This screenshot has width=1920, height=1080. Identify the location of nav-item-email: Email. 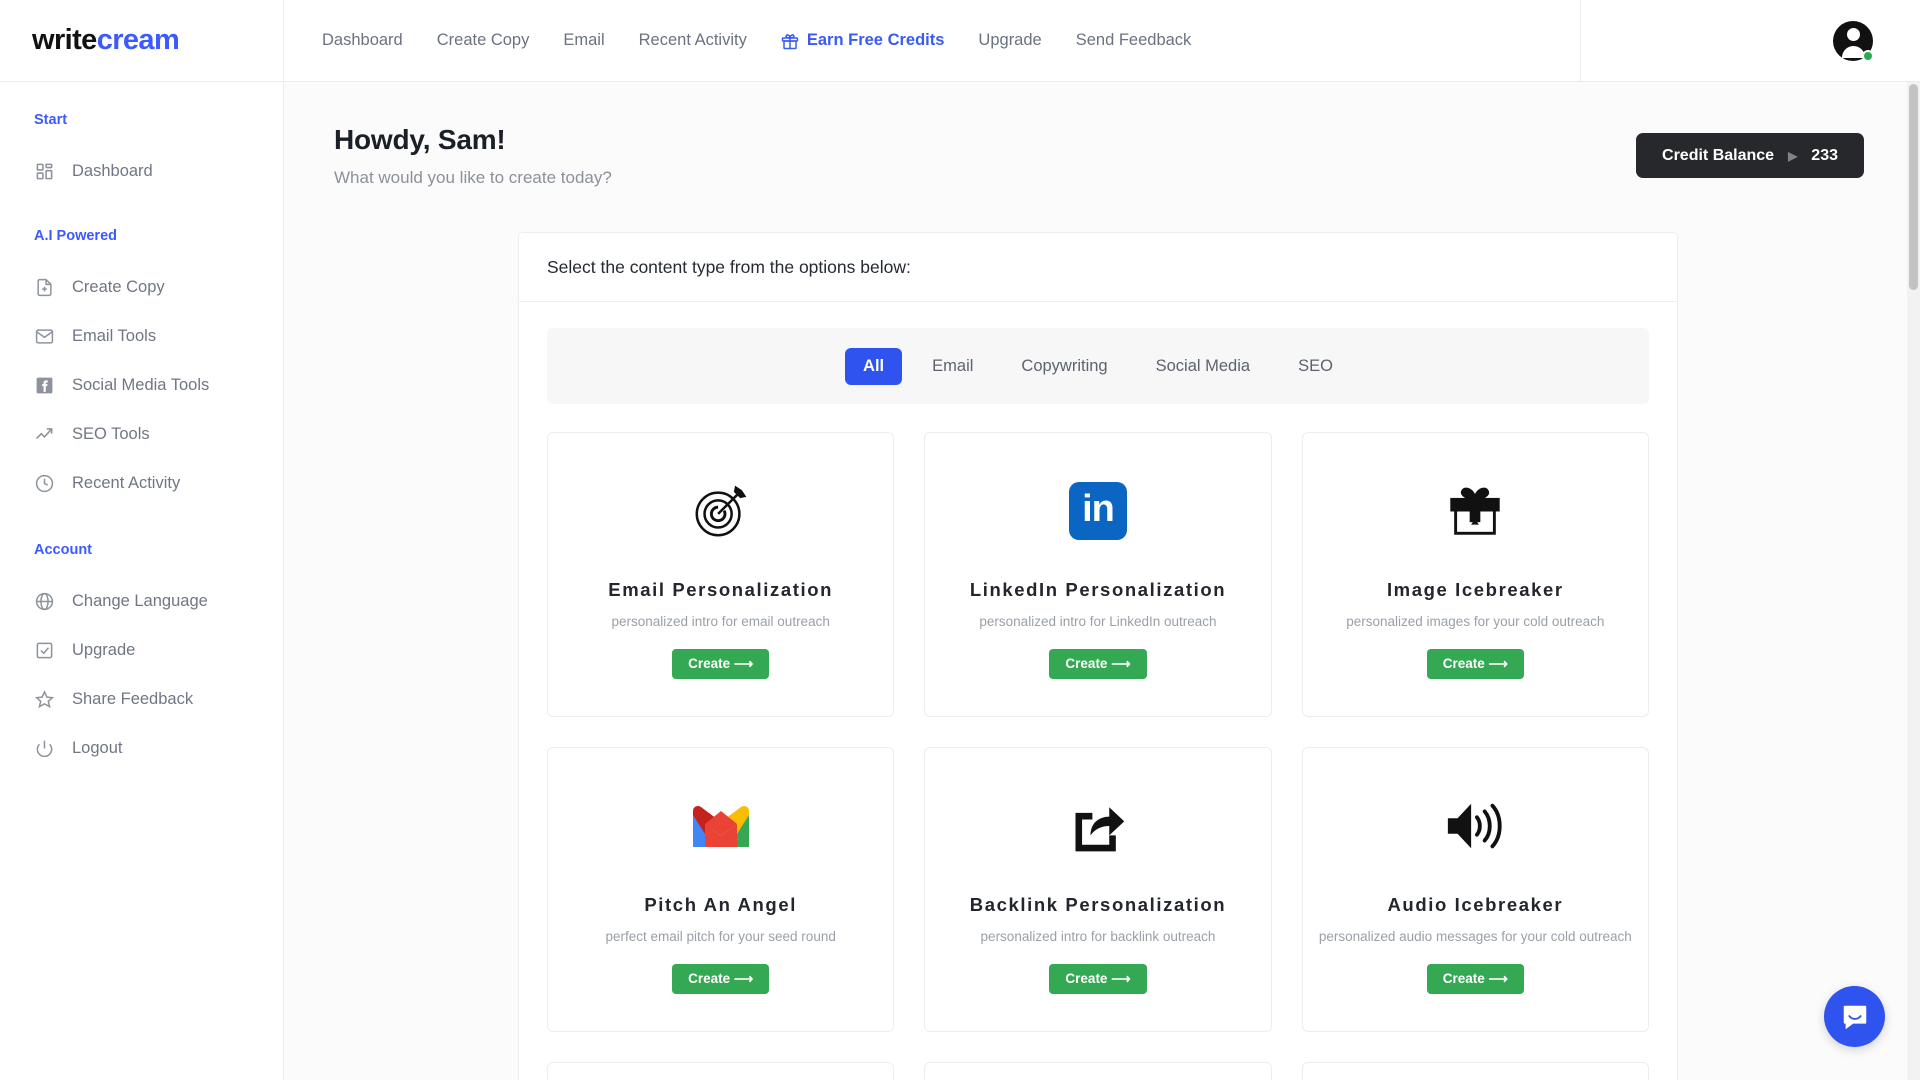
(583, 40).